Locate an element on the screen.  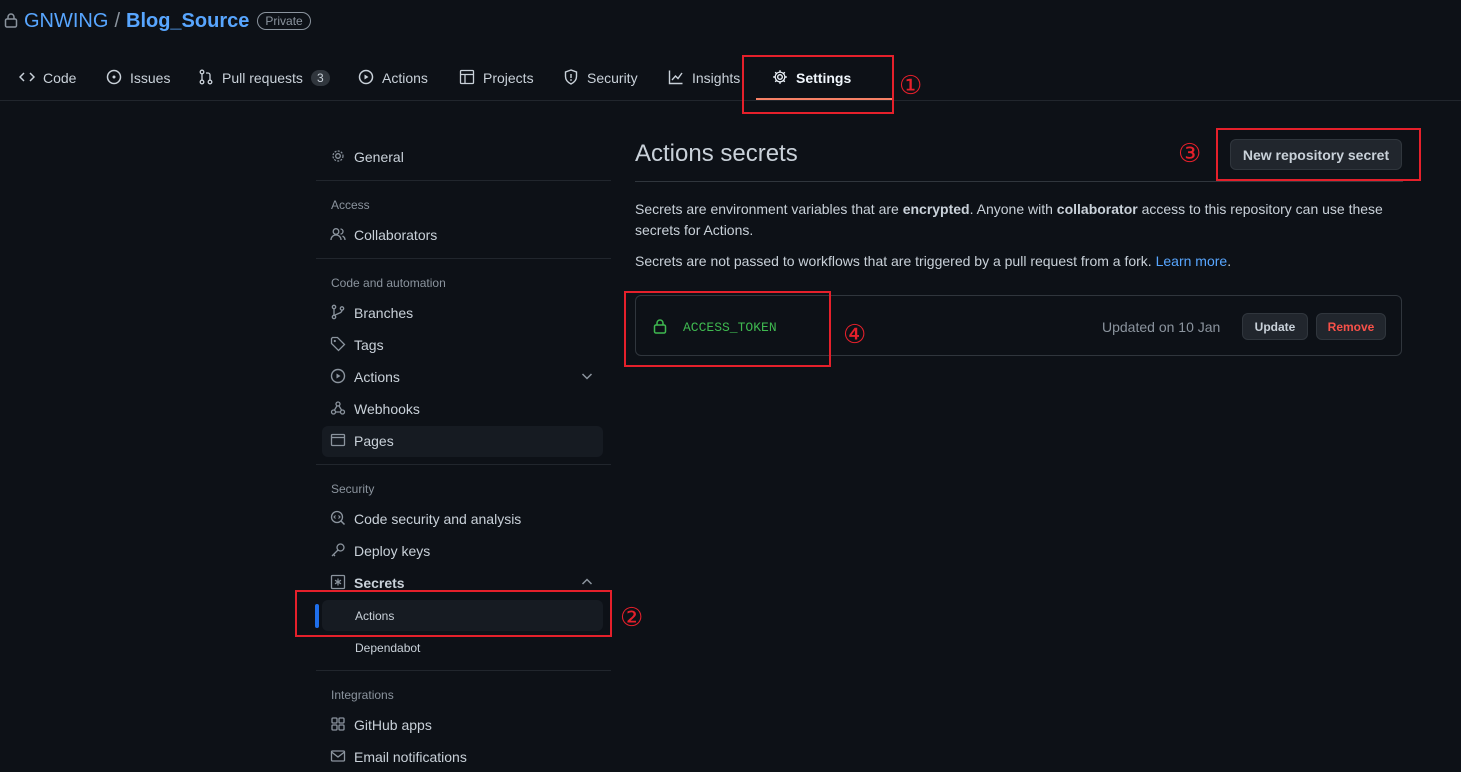
annotation-marker-1: ① is located at coordinates (911, 86).